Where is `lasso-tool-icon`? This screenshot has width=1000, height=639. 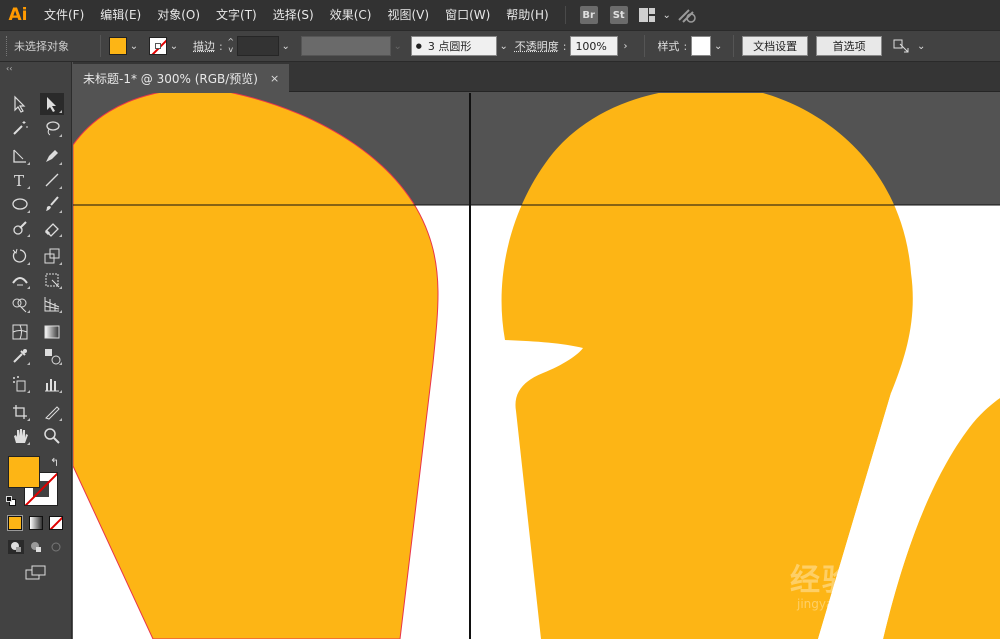
lasso-tool-icon is located at coordinates (52, 128).